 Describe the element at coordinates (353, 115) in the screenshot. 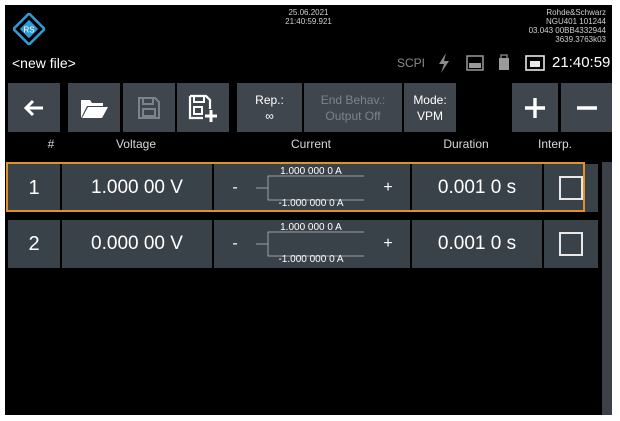

I see `end-behavior-value: Output Off` at that location.